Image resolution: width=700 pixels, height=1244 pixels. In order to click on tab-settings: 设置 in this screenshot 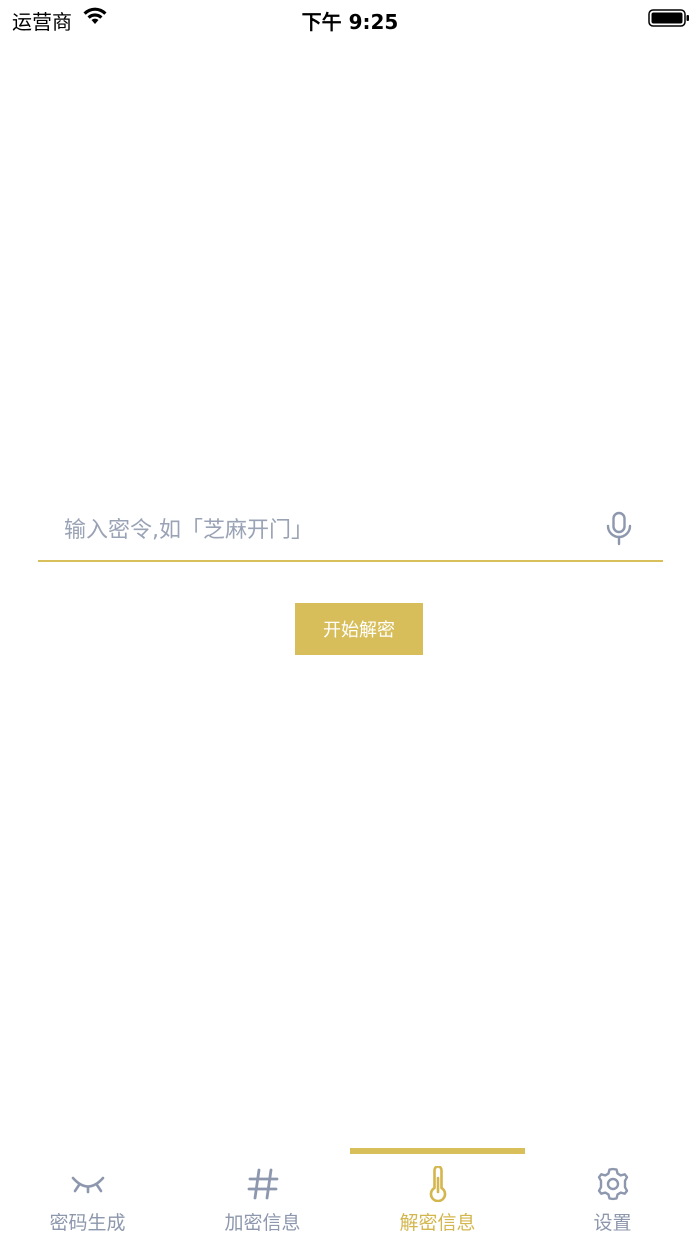, I will do `click(612, 1196)`.